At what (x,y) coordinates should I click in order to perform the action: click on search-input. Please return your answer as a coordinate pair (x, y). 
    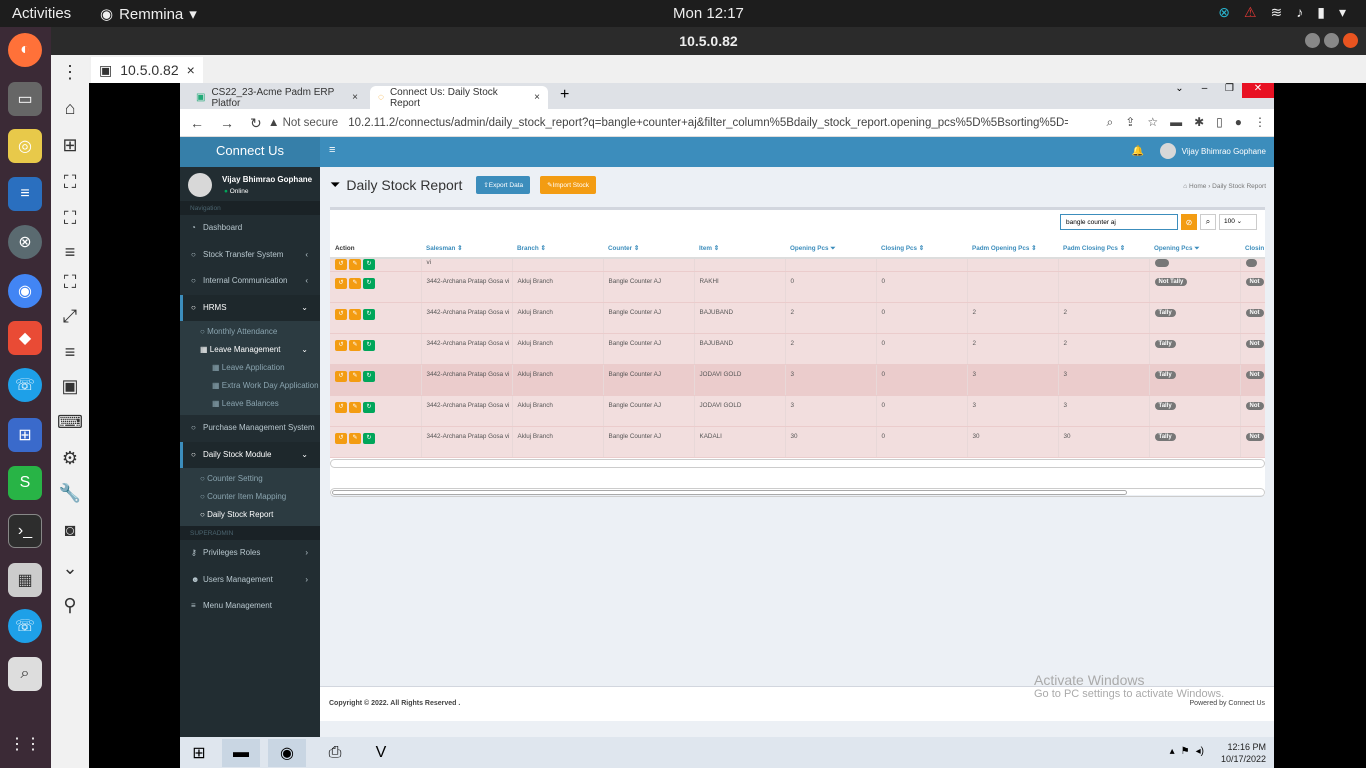
    Looking at the image, I should click on (1119, 222).